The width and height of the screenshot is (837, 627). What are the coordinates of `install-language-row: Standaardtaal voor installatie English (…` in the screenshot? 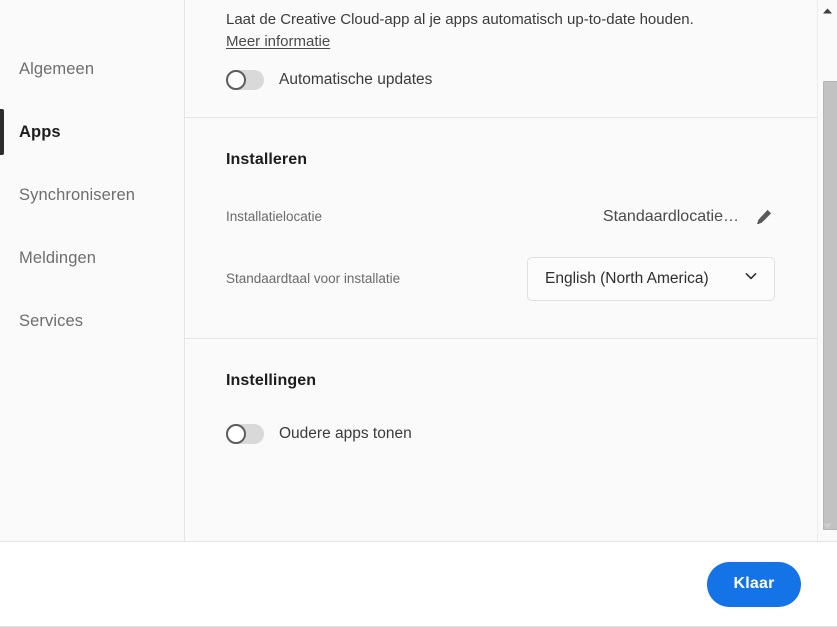 It's located at (500, 278).